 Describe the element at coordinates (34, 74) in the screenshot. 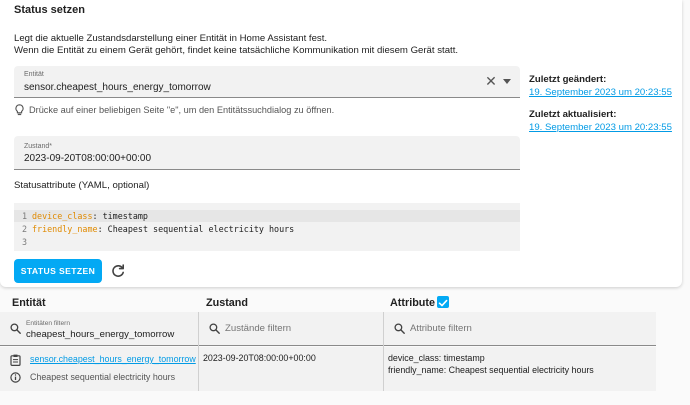

I see `entity-picker-label: Entität` at that location.